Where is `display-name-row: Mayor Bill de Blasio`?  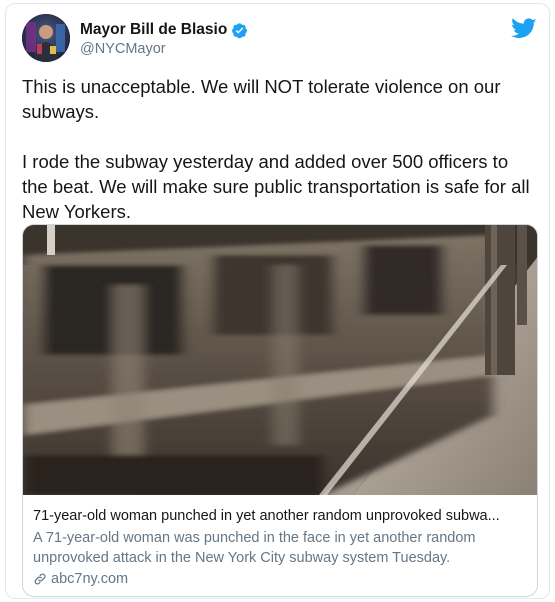
display-name-row: Mayor Bill de Blasio is located at coordinates (164, 30).